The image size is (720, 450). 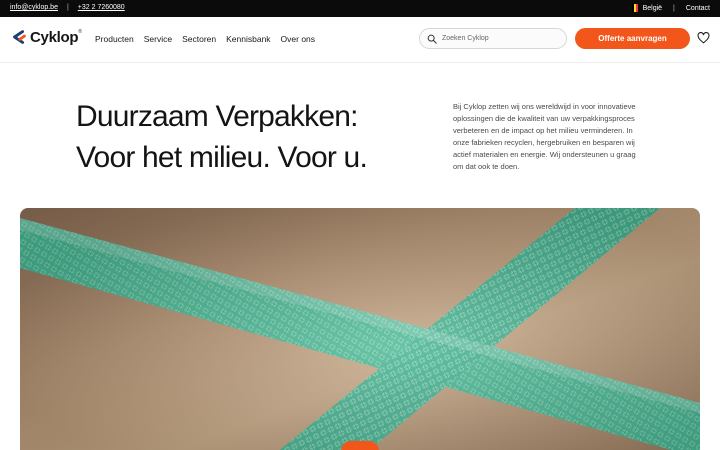 What do you see at coordinates (101, 7) in the screenshot?
I see `phone-link: +32 2 7260080` at bounding box center [101, 7].